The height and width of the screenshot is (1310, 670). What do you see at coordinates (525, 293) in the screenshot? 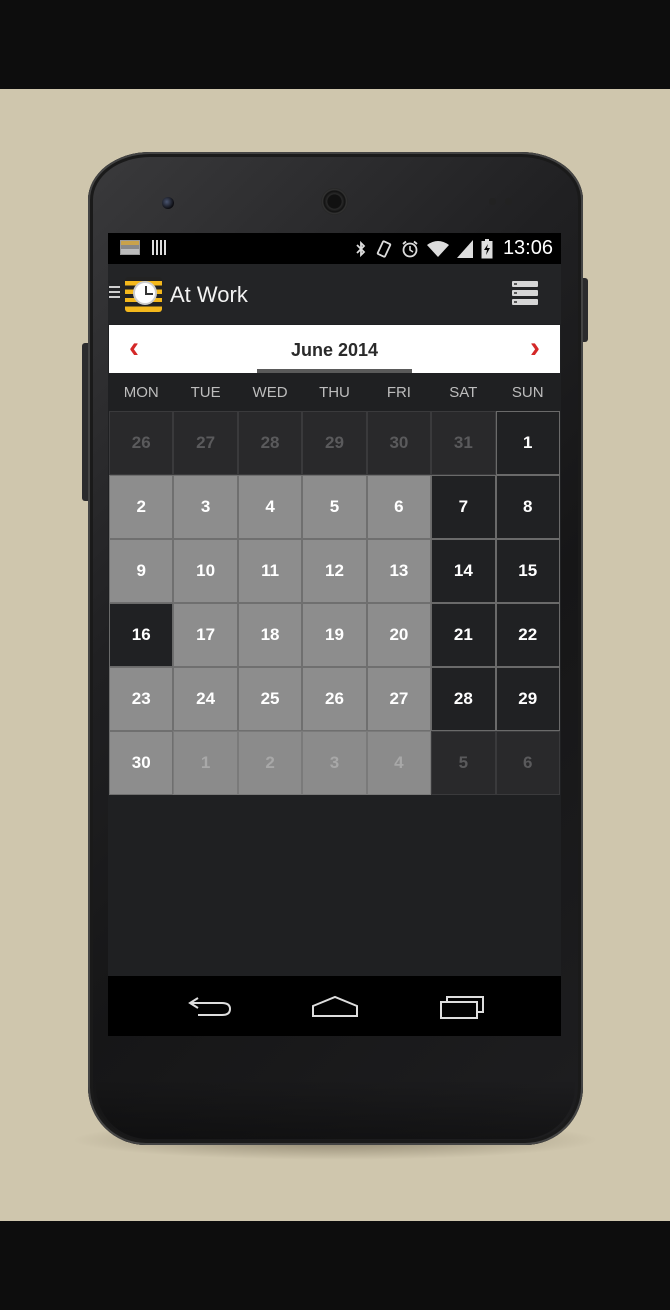
I see `list-view-icon` at bounding box center [525, 293].